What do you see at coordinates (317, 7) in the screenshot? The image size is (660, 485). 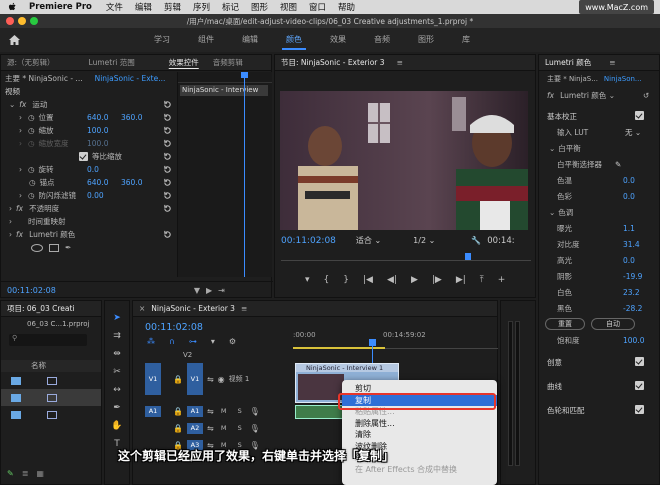 I see `menu-window: 窗口` at bounding box center [317, 7].